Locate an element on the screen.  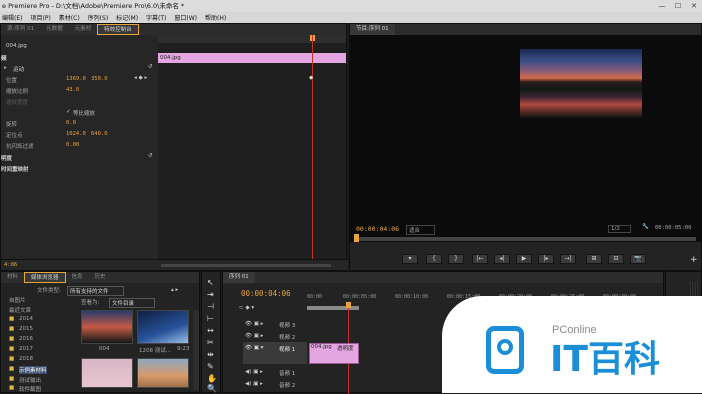
effect-timecode: 4:06 is located at coordinates (10, 265).